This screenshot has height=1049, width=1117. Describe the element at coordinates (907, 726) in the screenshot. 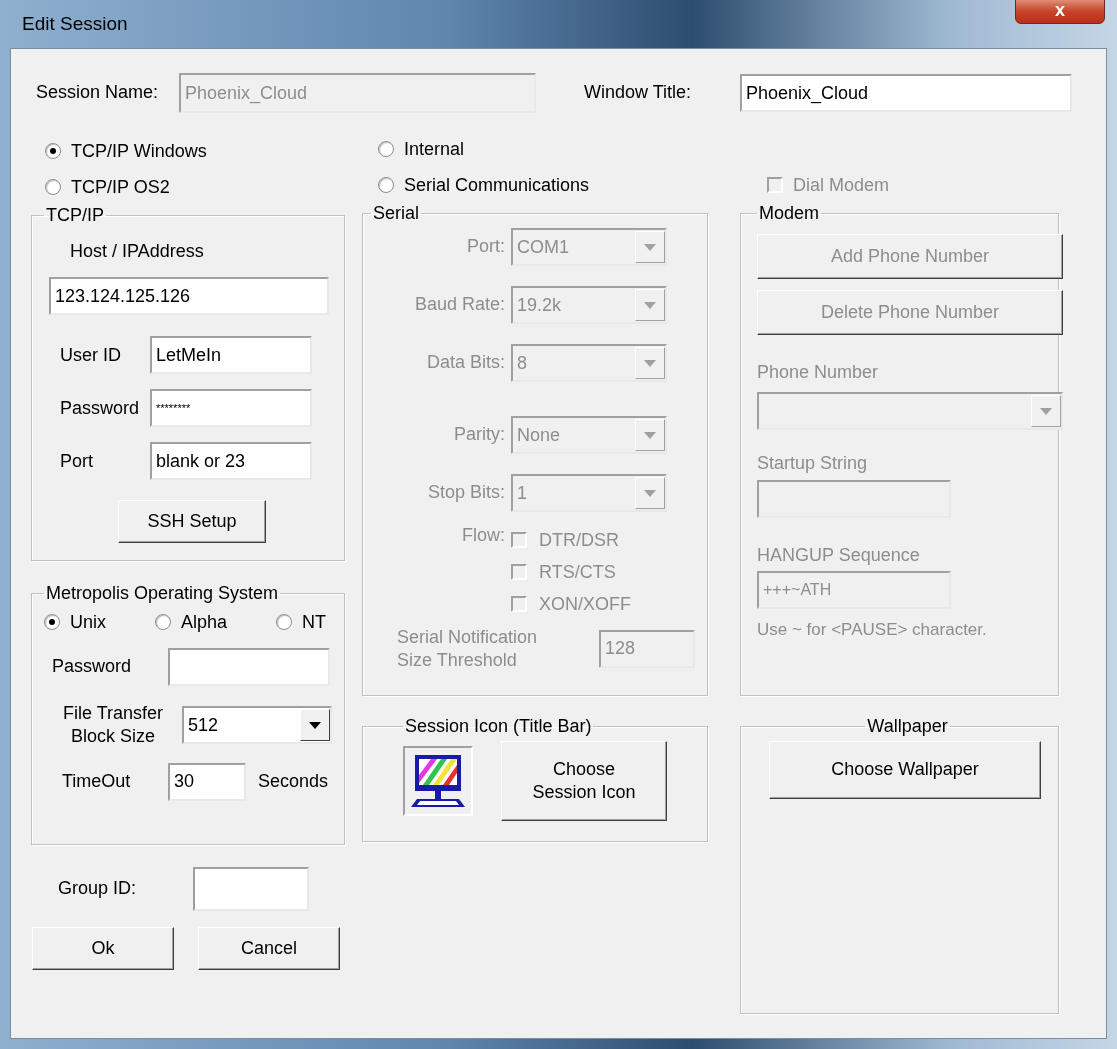

I see `group-title: Wallpaper` at that location.